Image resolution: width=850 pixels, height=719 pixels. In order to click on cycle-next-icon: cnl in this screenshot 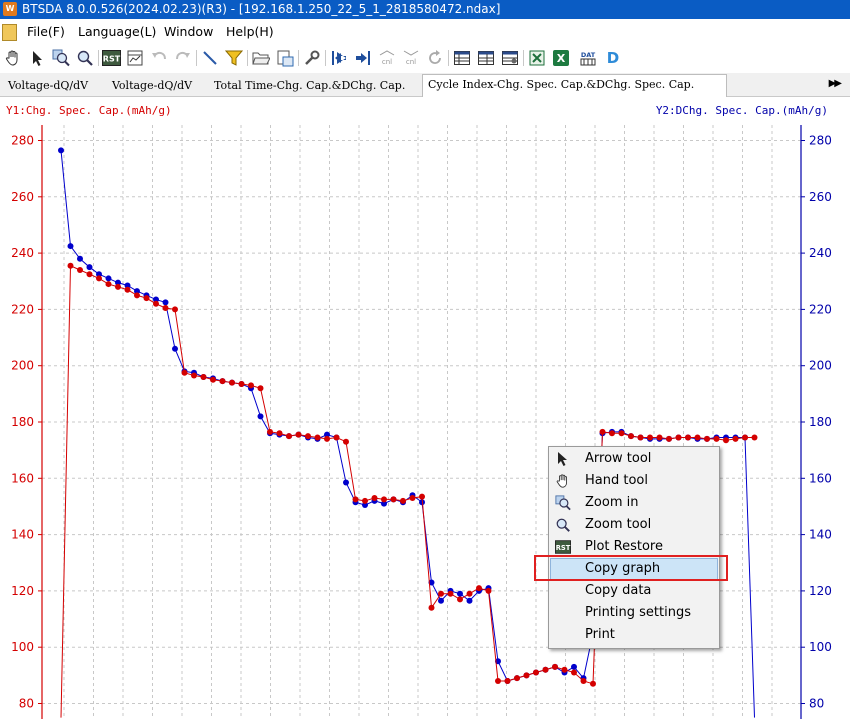, I will do `click(411, 58)`.